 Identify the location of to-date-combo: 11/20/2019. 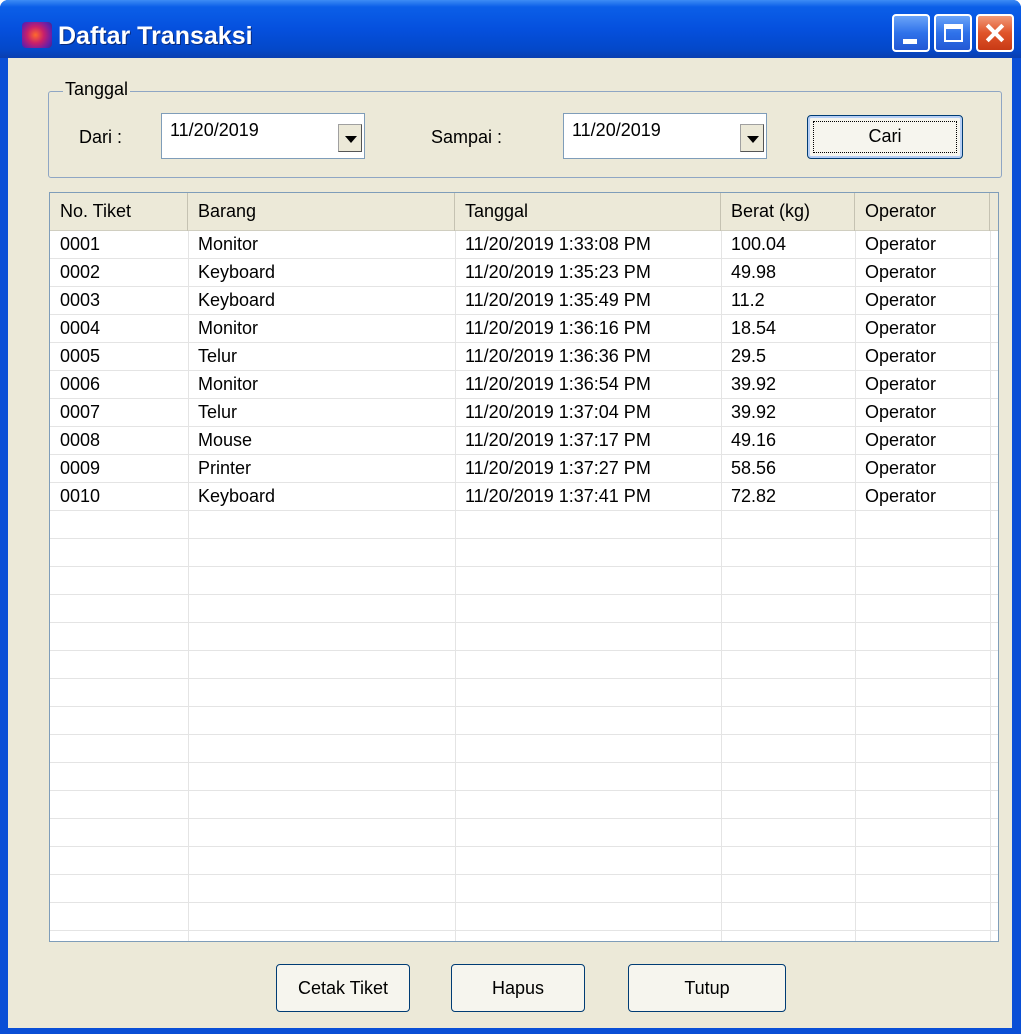
(665, 136).